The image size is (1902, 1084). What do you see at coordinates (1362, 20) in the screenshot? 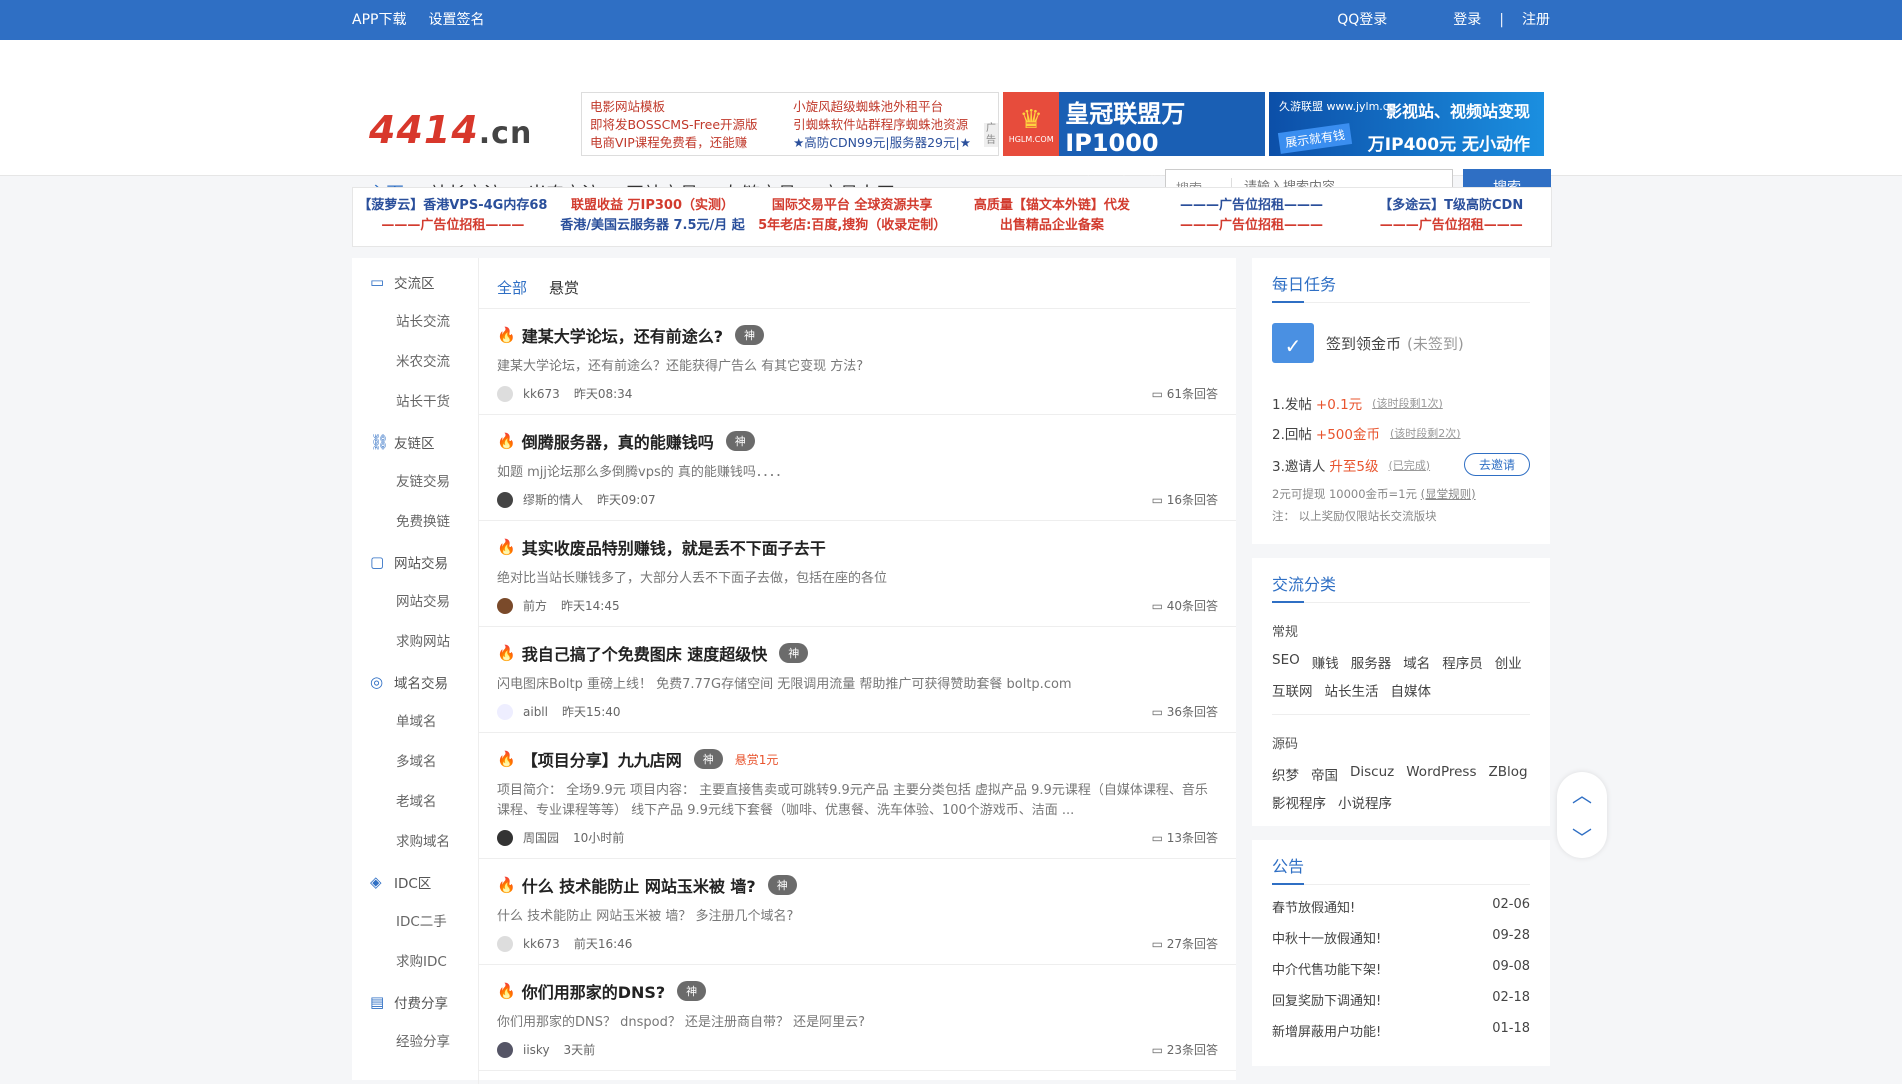
I see `qq-login-link: QQ登录` at bounding box center [1362, 20].